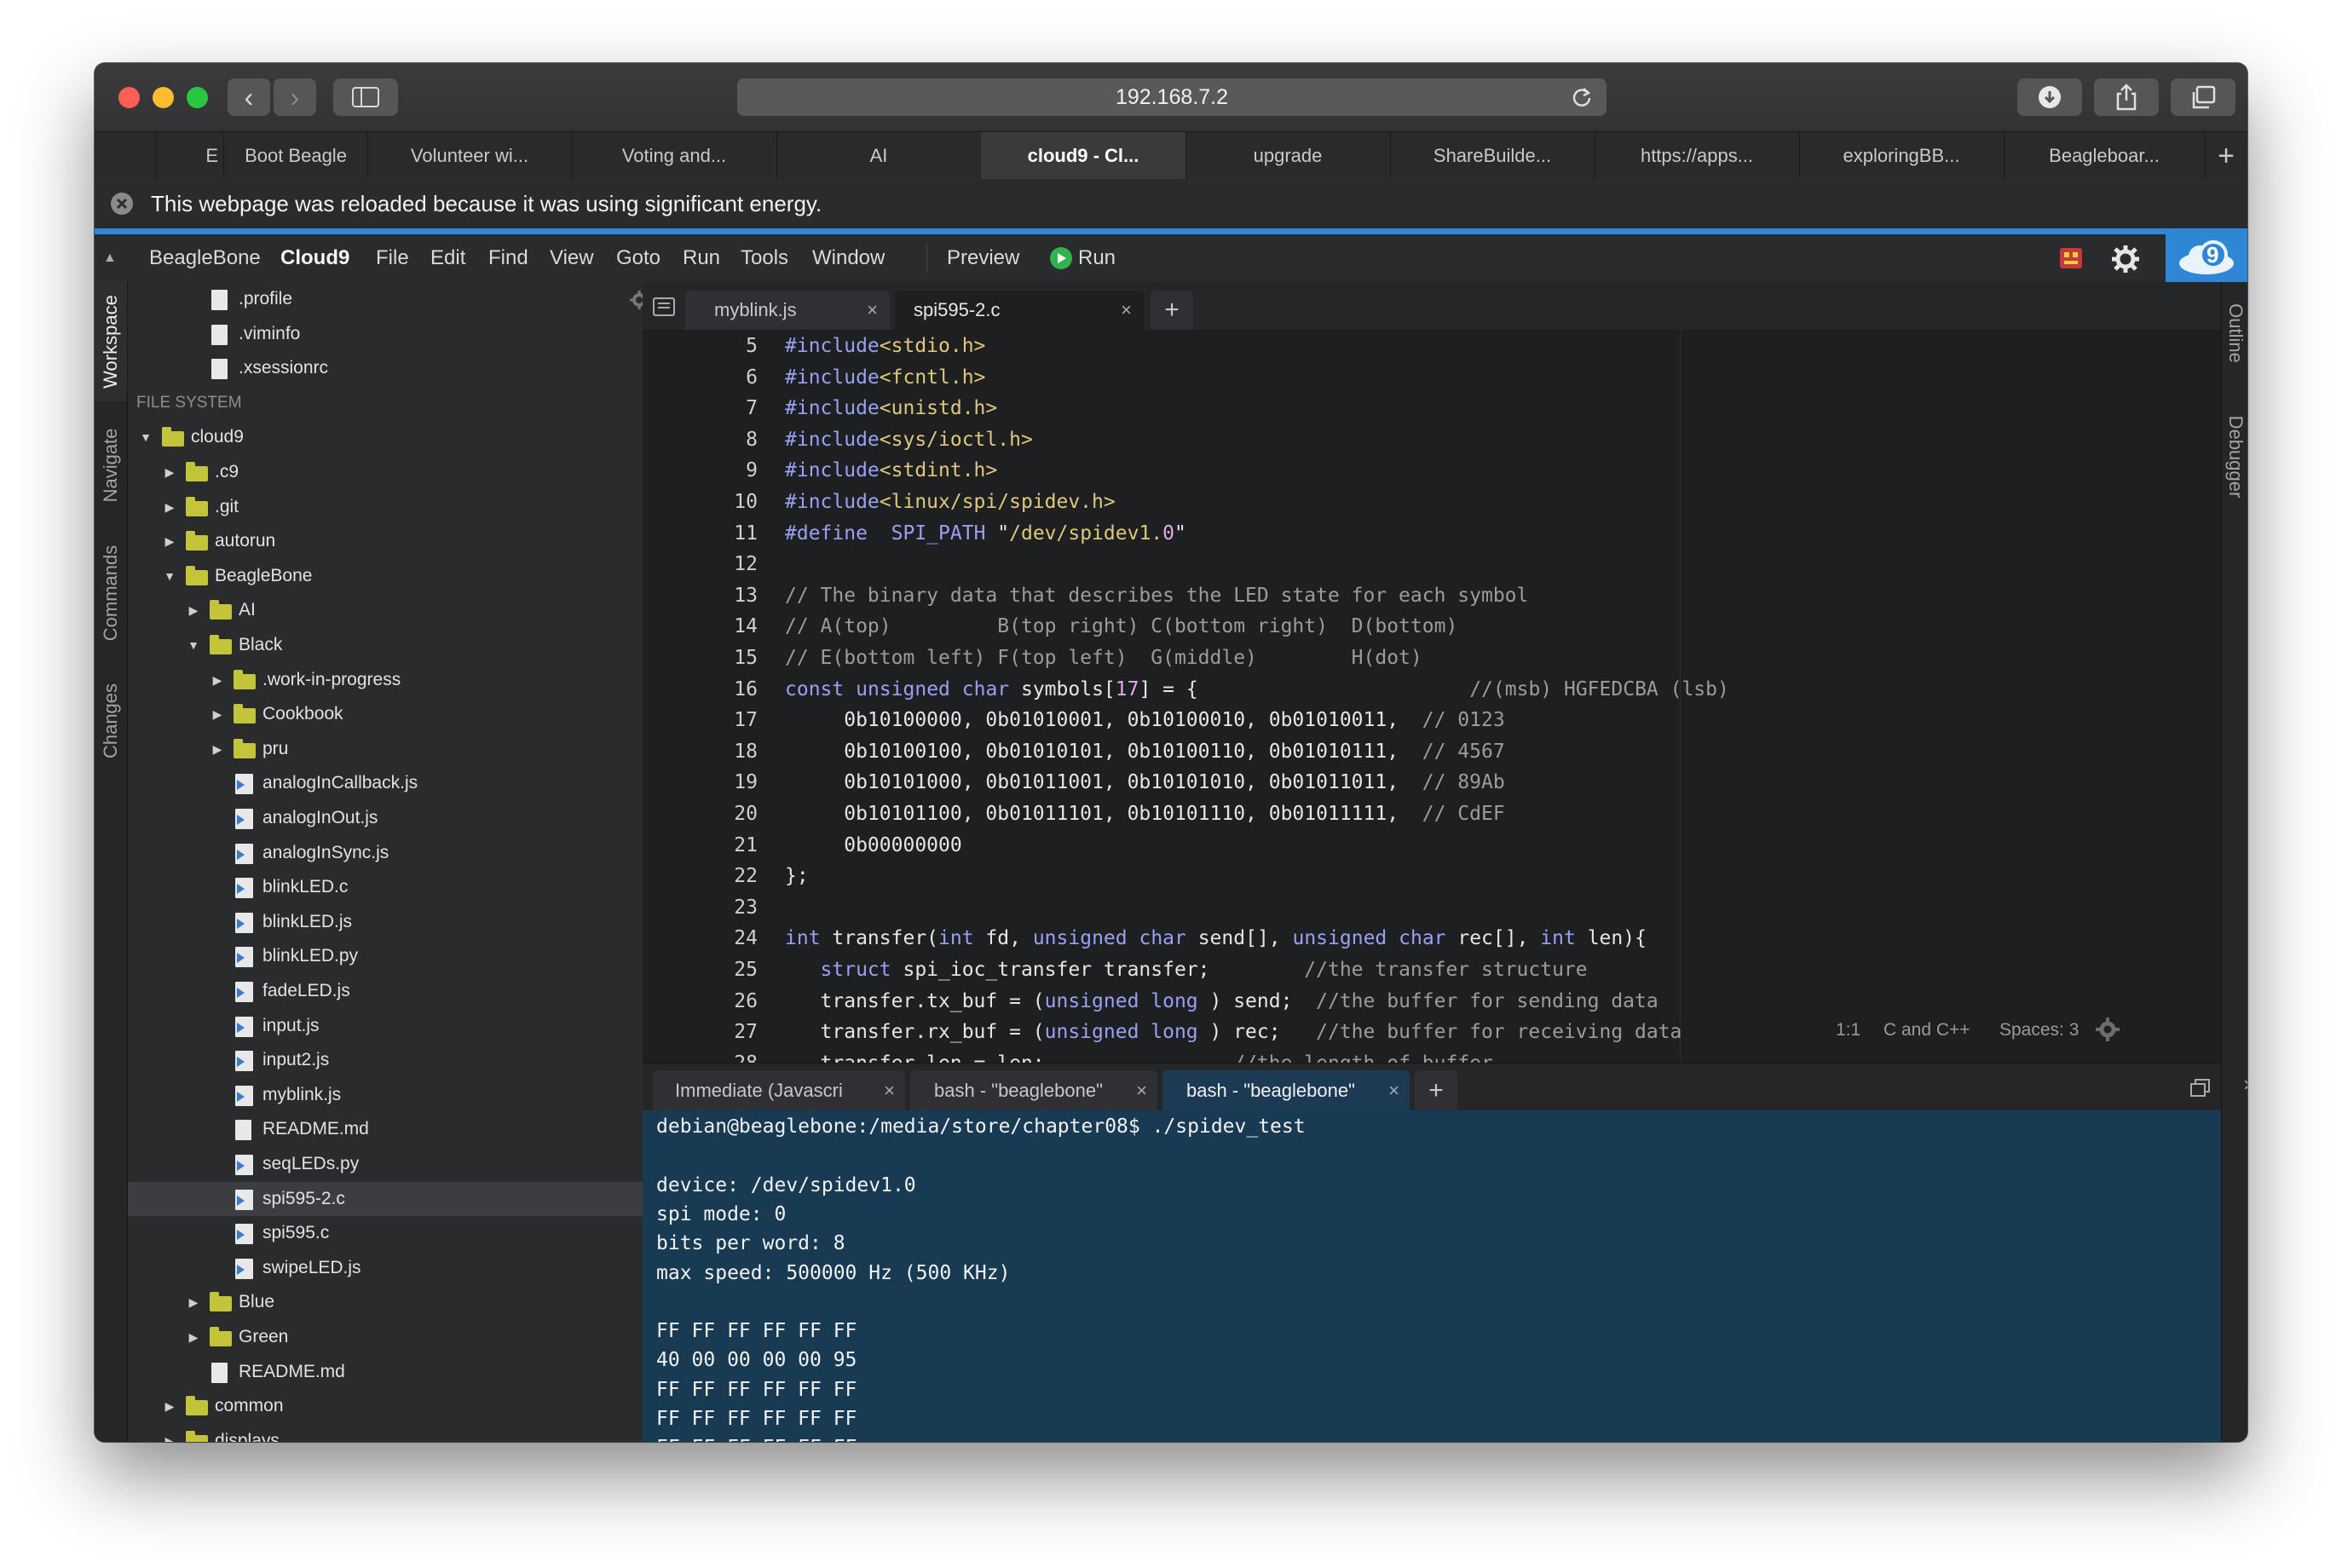 The width and height of the screenshot is (2342, 1568). I want to click on tree-file: swipeLED.js, so click(385, 1268).